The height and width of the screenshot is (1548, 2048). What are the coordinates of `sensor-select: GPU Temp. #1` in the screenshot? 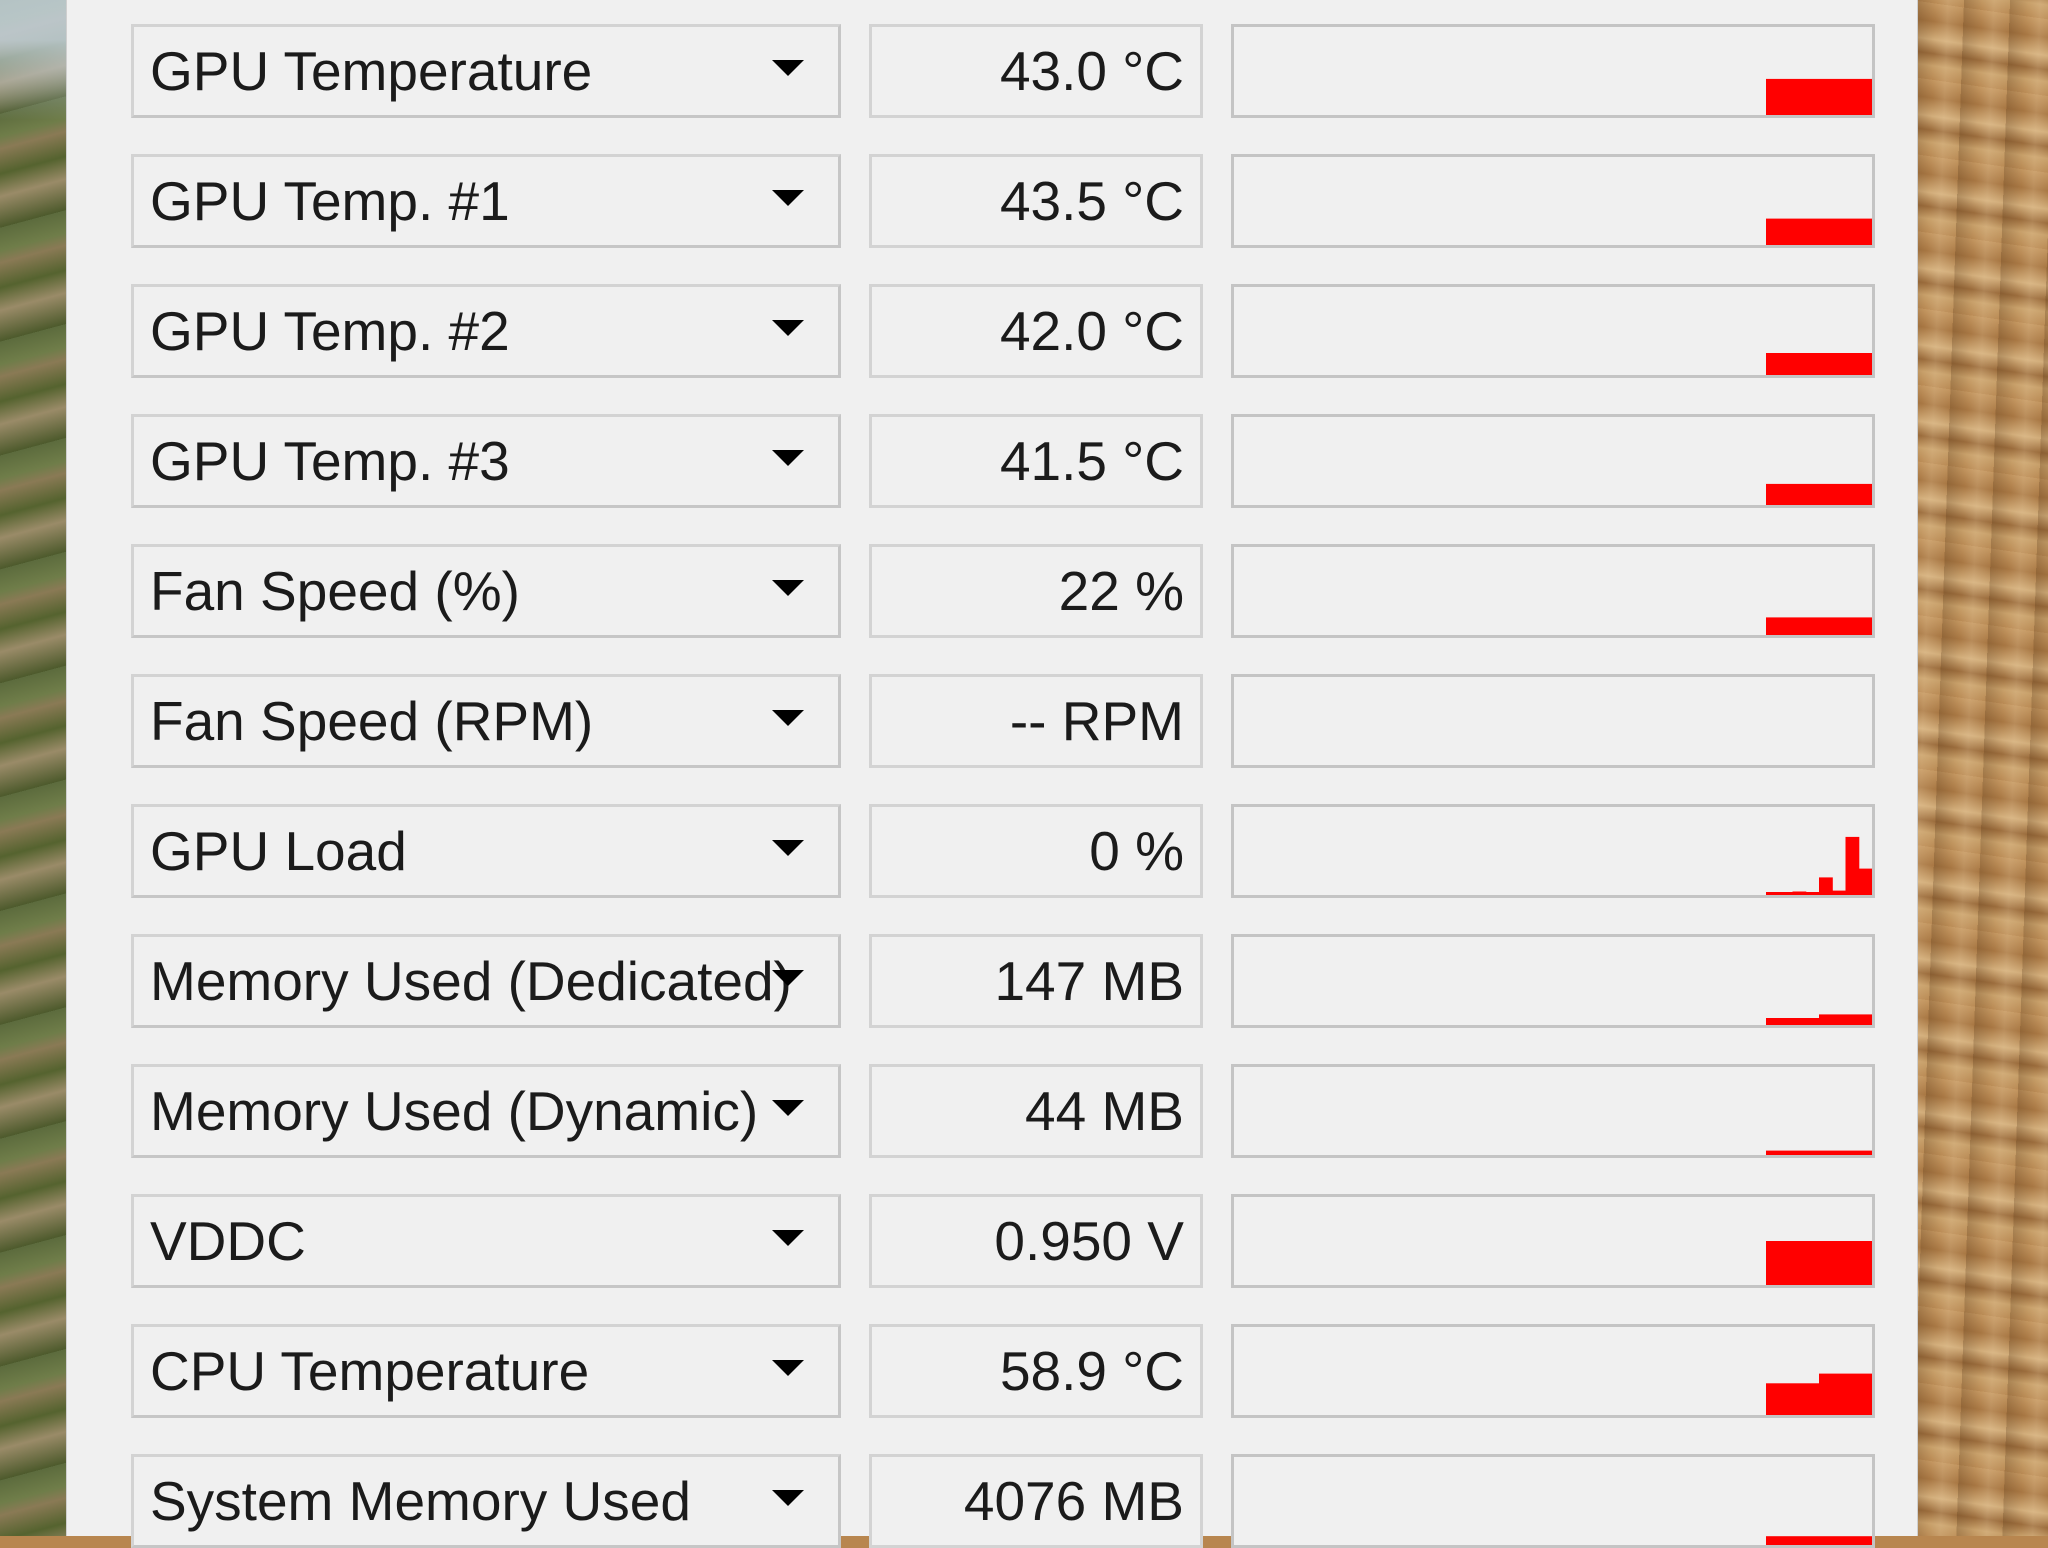 It's located at (486, 201).